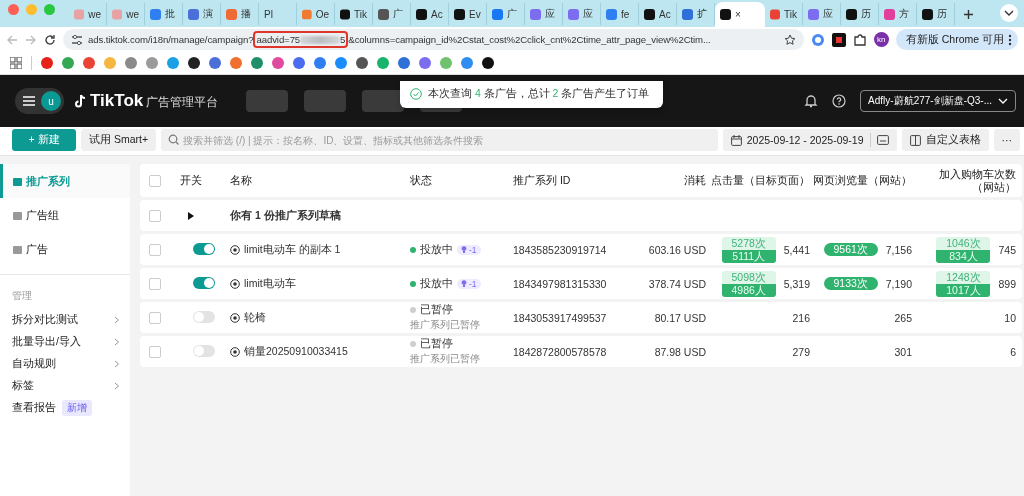  Describe the element at coordinates (65, 320) in the screenshot. I see `sidebar-link: 拆分对比测试` at that location.